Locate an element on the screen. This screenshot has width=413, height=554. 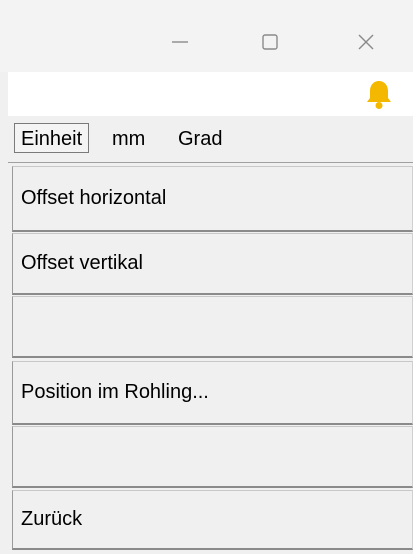
minimize-icon is located at coordinates (180, 42).